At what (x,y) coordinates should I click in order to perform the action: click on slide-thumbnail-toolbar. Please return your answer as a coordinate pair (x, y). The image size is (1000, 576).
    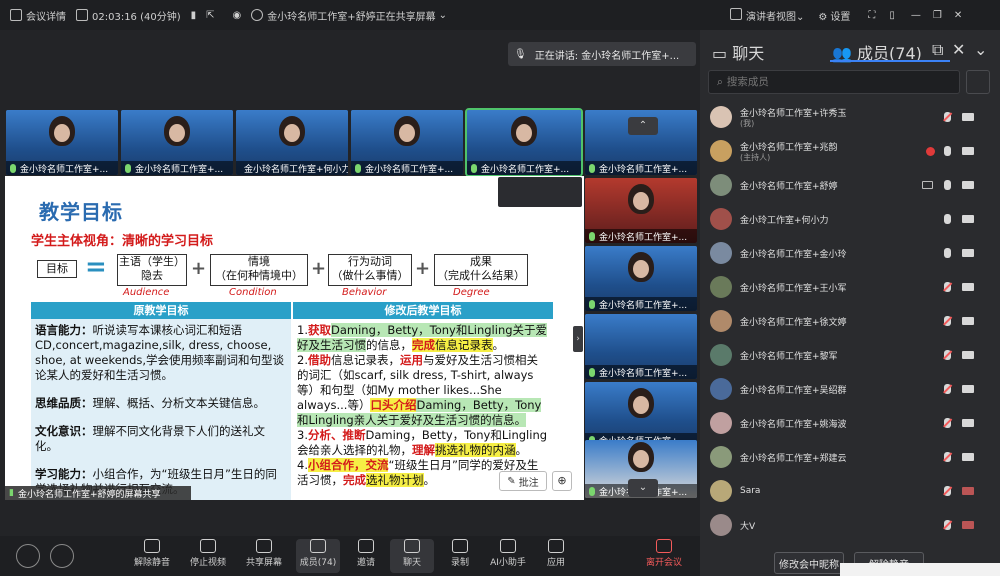
    Looking at the image, I should click on (540, 192).